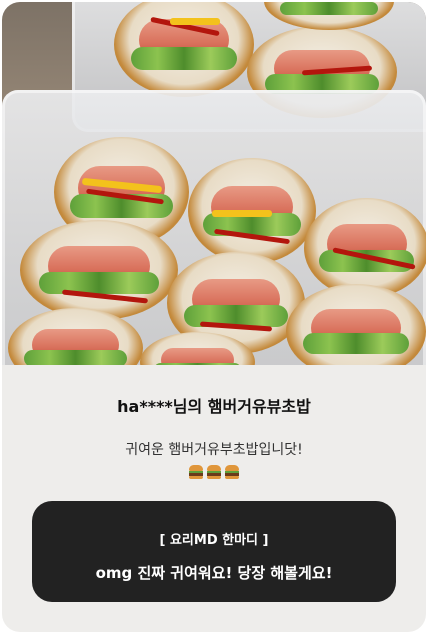  I want to click on review-body: 귀여운 햄버거유부초밥입니닷!, so click(214, 450).